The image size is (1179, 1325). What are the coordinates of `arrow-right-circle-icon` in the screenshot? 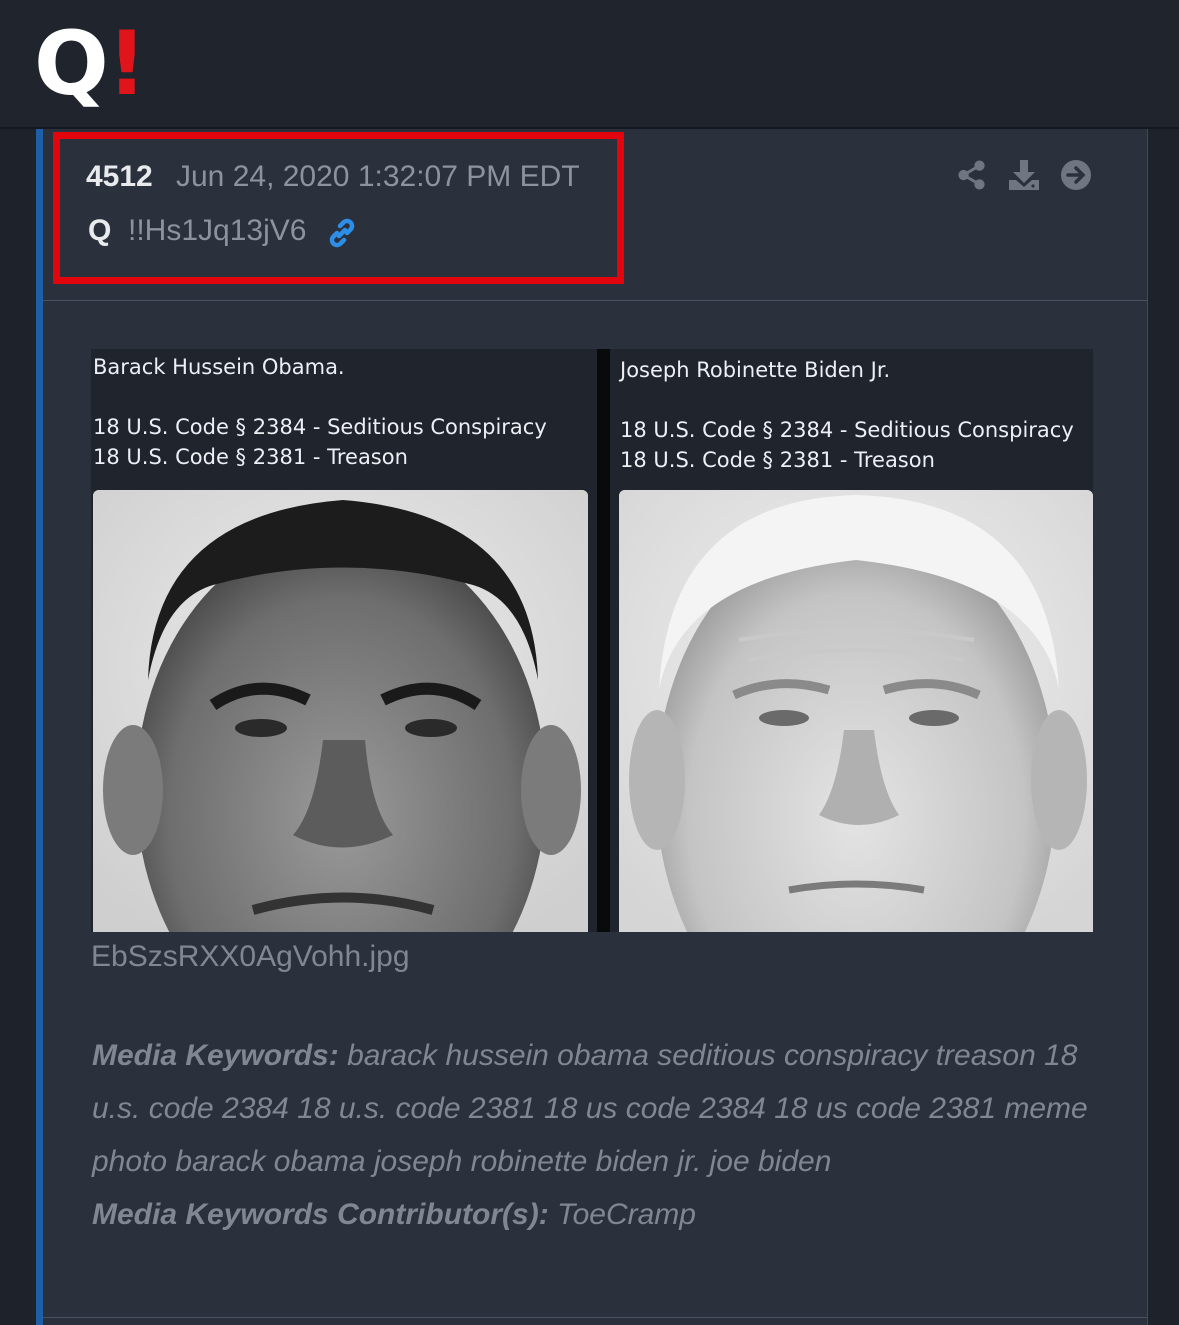 It's located at (1076, 175).